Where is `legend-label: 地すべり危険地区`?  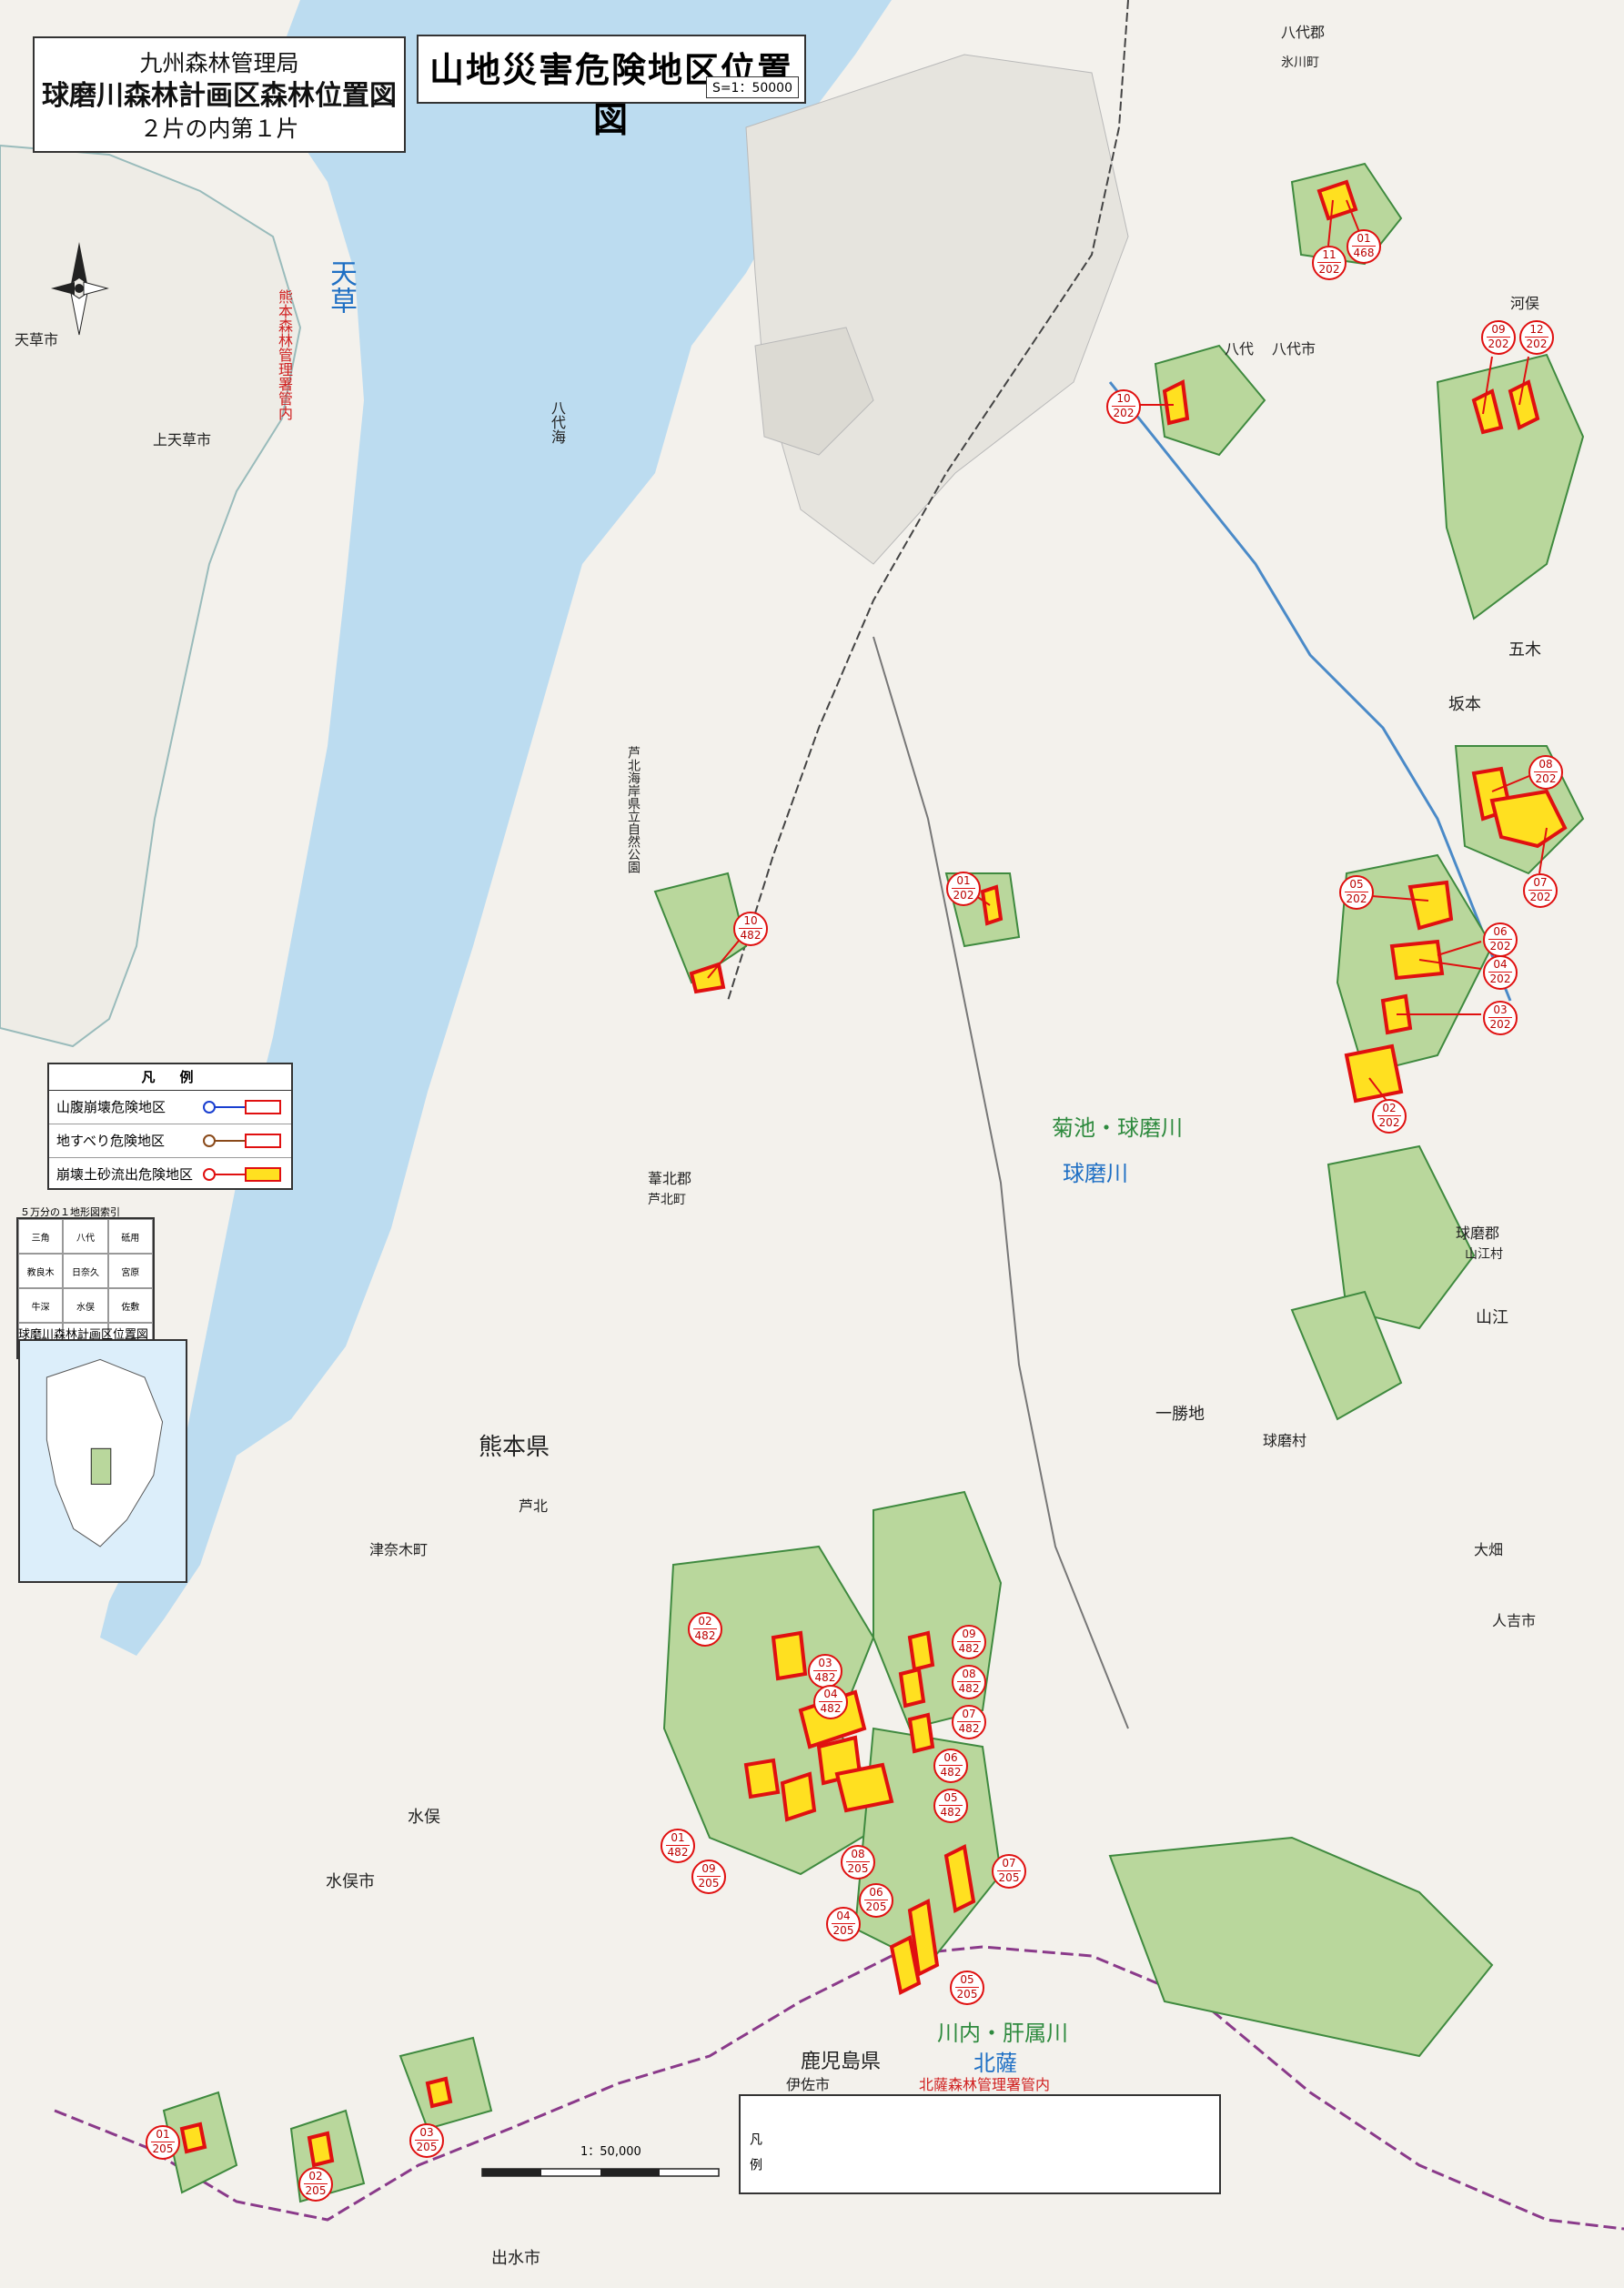 legend-label: 地すべり危険地区 is located at coordinates (110, 1141).